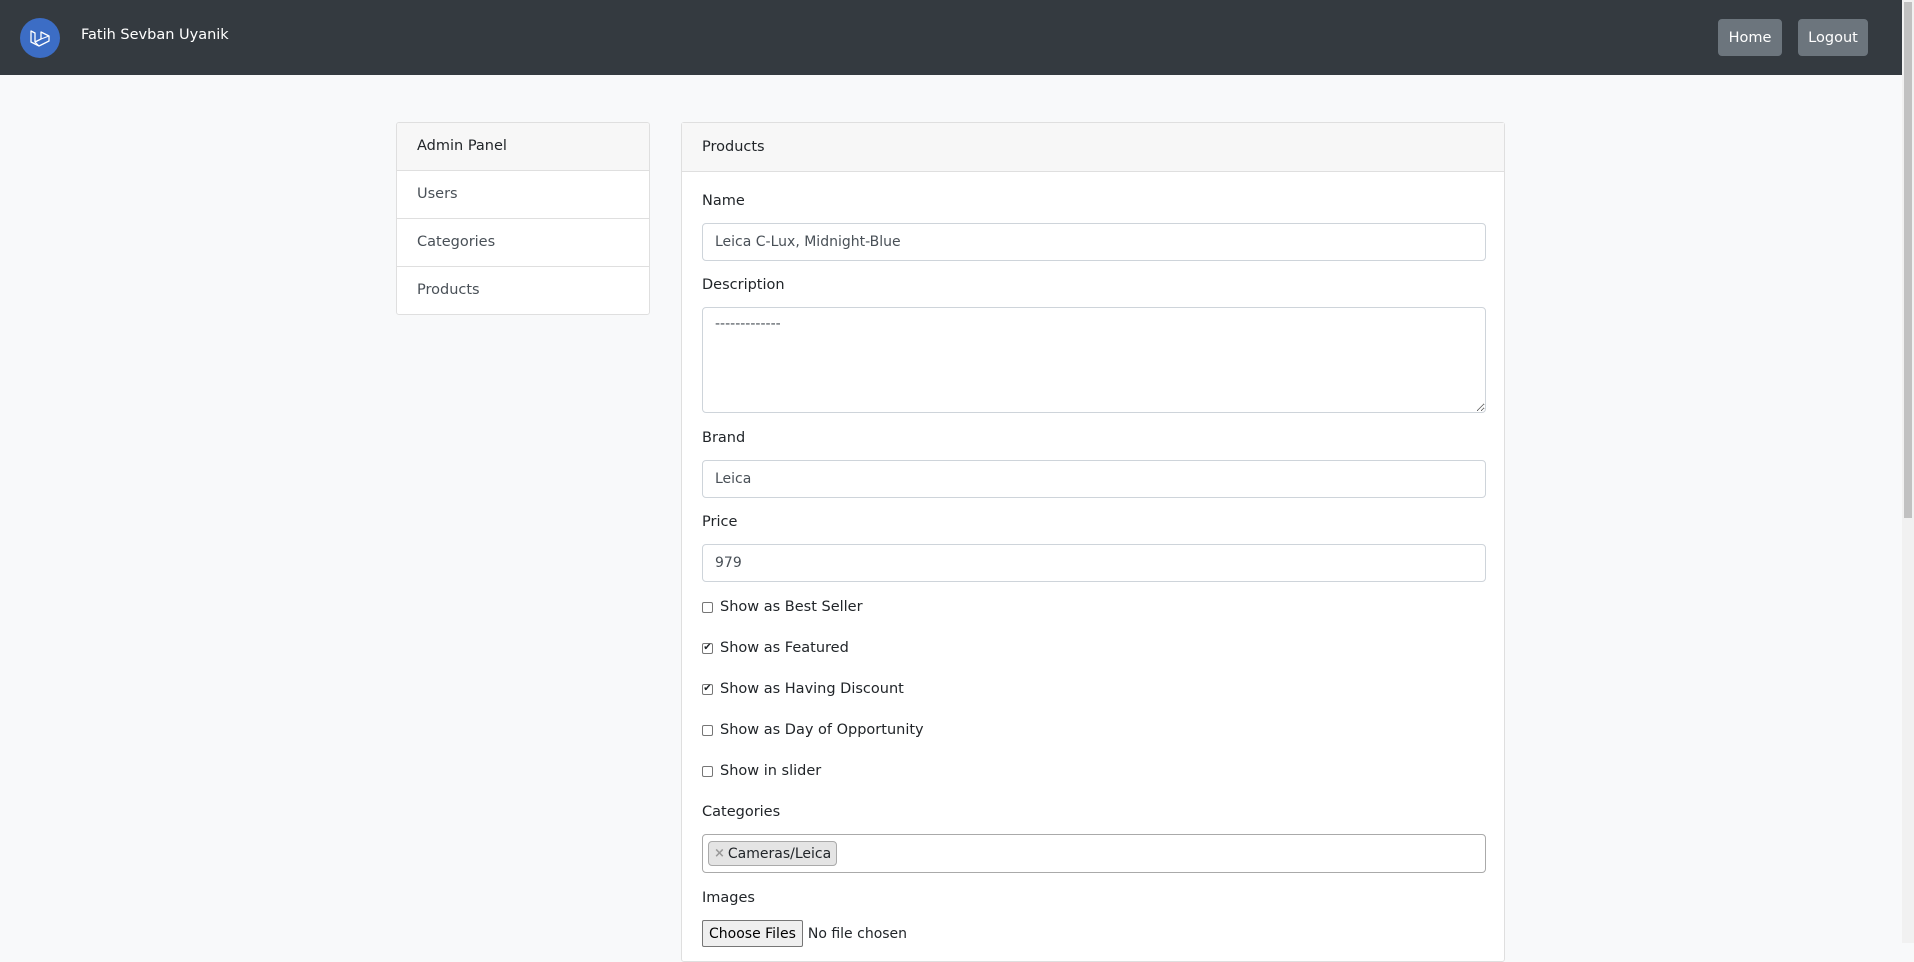 This screenshot has height=962, width=1914. Describe the element at coordinates (155, 35) in the screenshot. I see `brand-name: Fatih Sevban Uyanik` at that location.